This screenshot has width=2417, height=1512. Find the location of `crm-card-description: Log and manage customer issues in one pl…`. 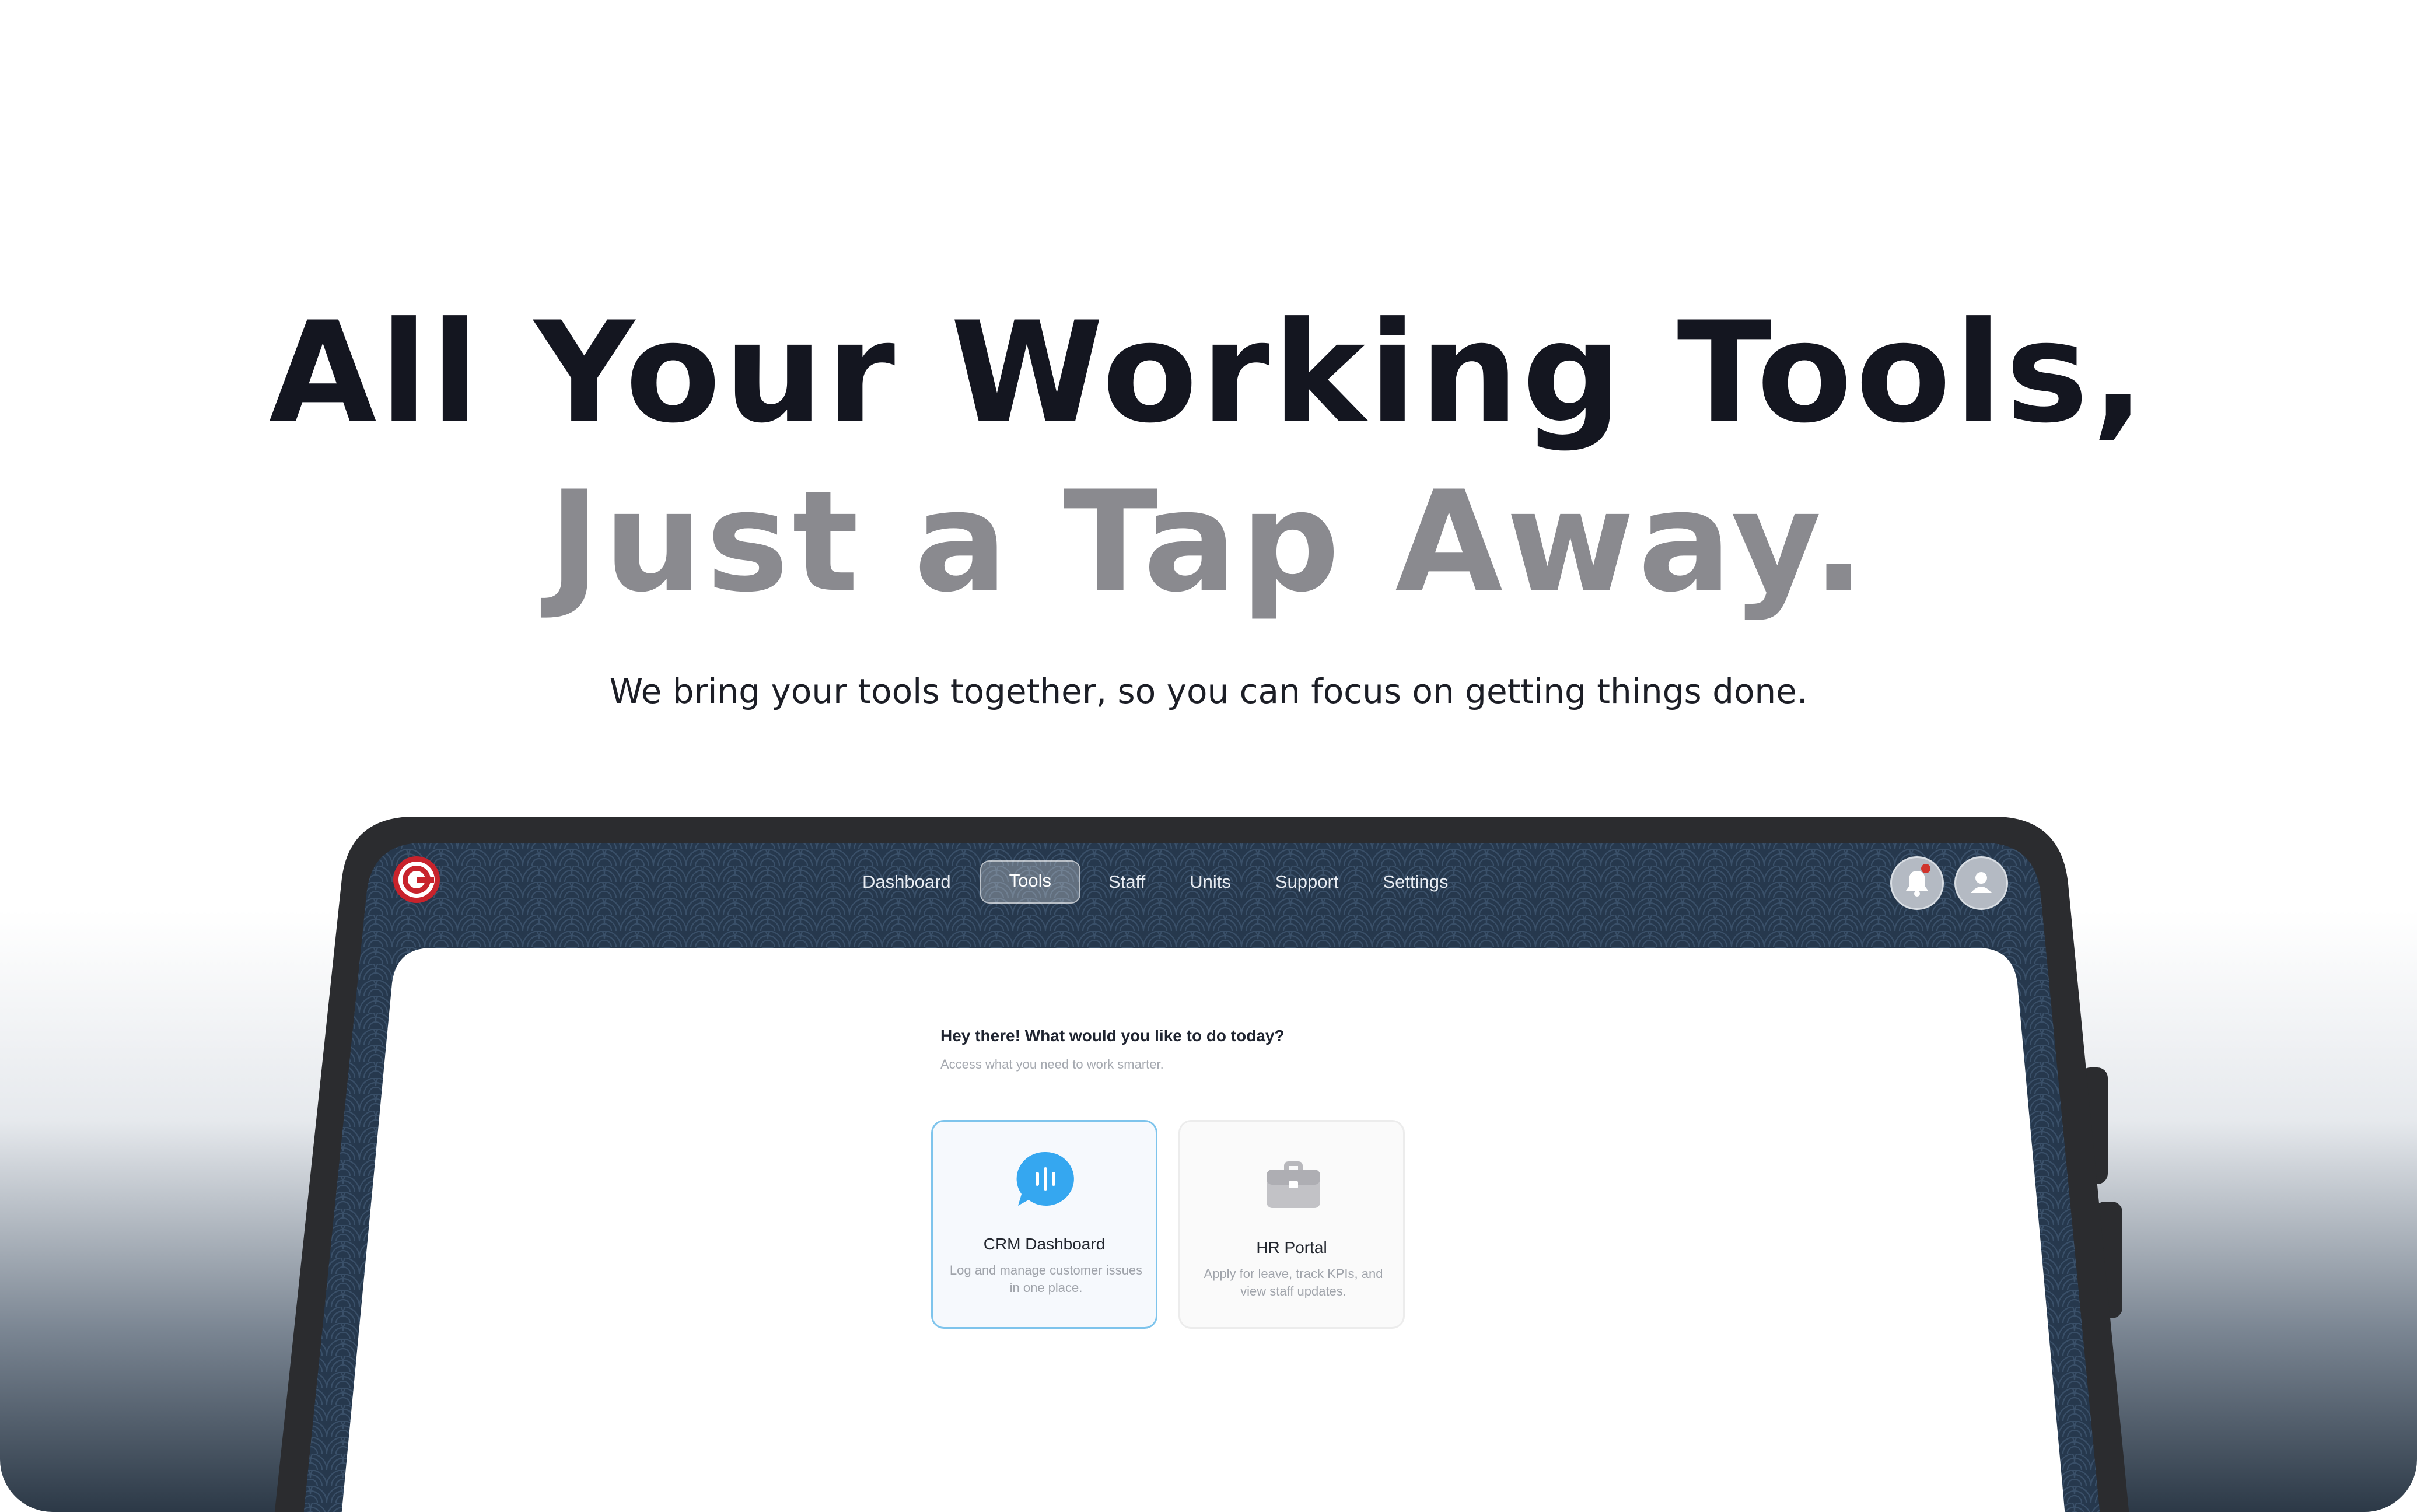

crm-card-description: Log and manage customer issues in one pl… is located at coordinates (1046, 1279).